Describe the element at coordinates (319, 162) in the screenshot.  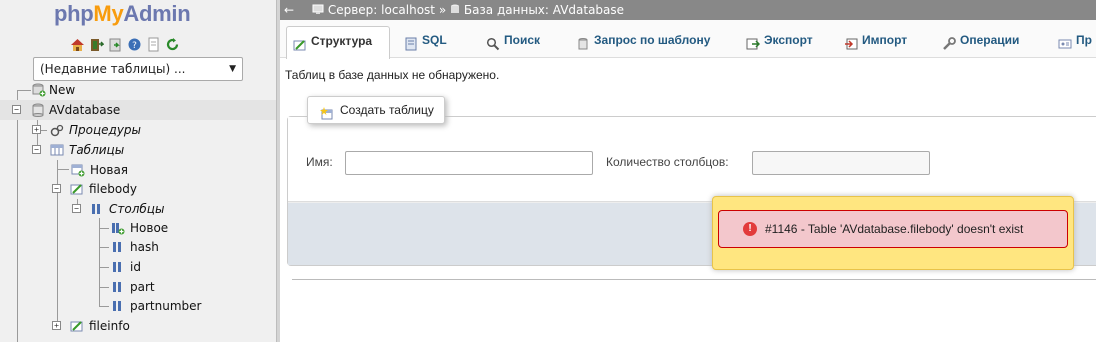
I see `table-name-label: Имя:` at that location.